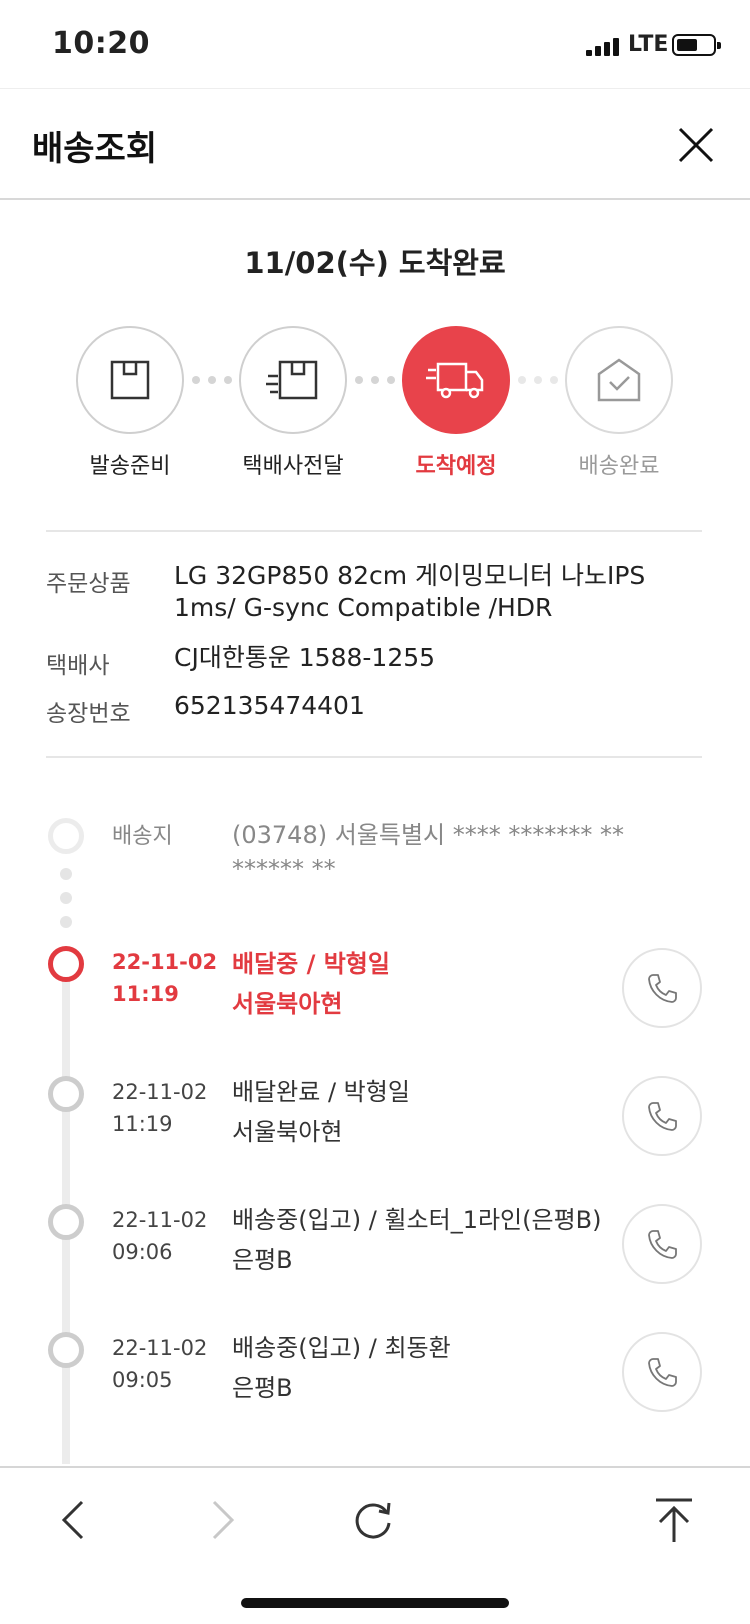  What do you see at coordinates (375, 44) in the screenshot?
I see `status-bar: 10:20 LTE` at bounding box center [375, 44].